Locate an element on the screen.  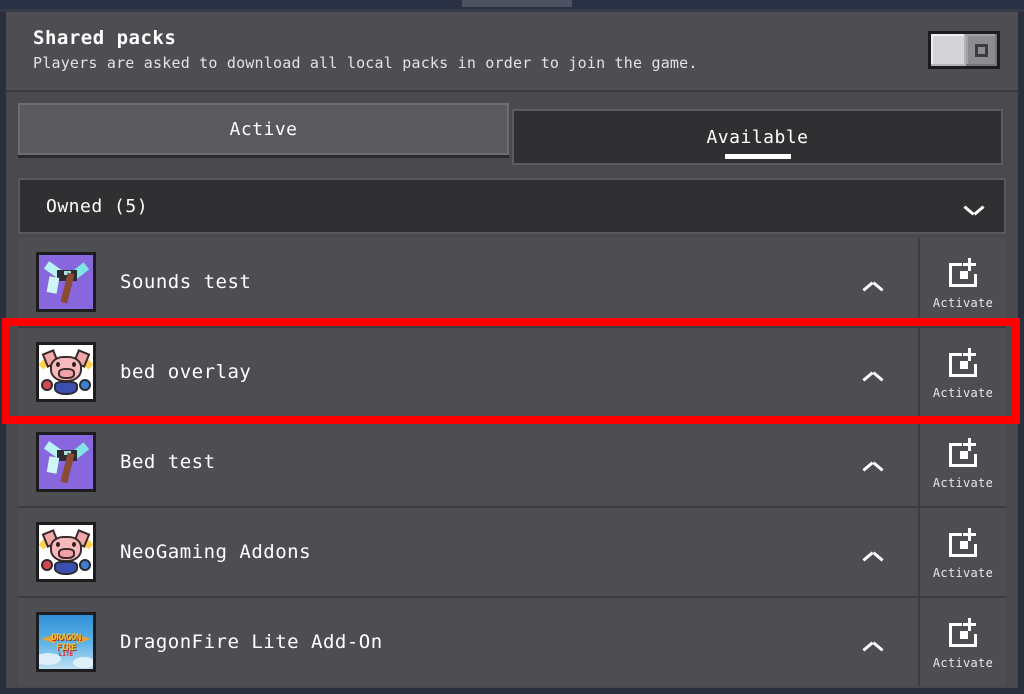
tab-available: Available is located at coordinates (757, 137).